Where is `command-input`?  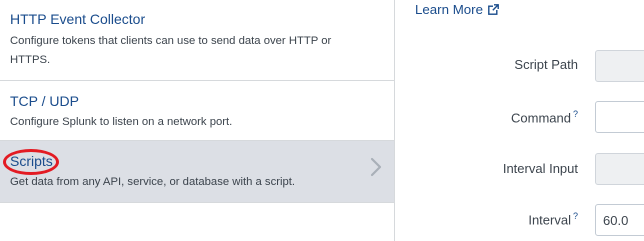 command-input is located at coordinates (619, 117).